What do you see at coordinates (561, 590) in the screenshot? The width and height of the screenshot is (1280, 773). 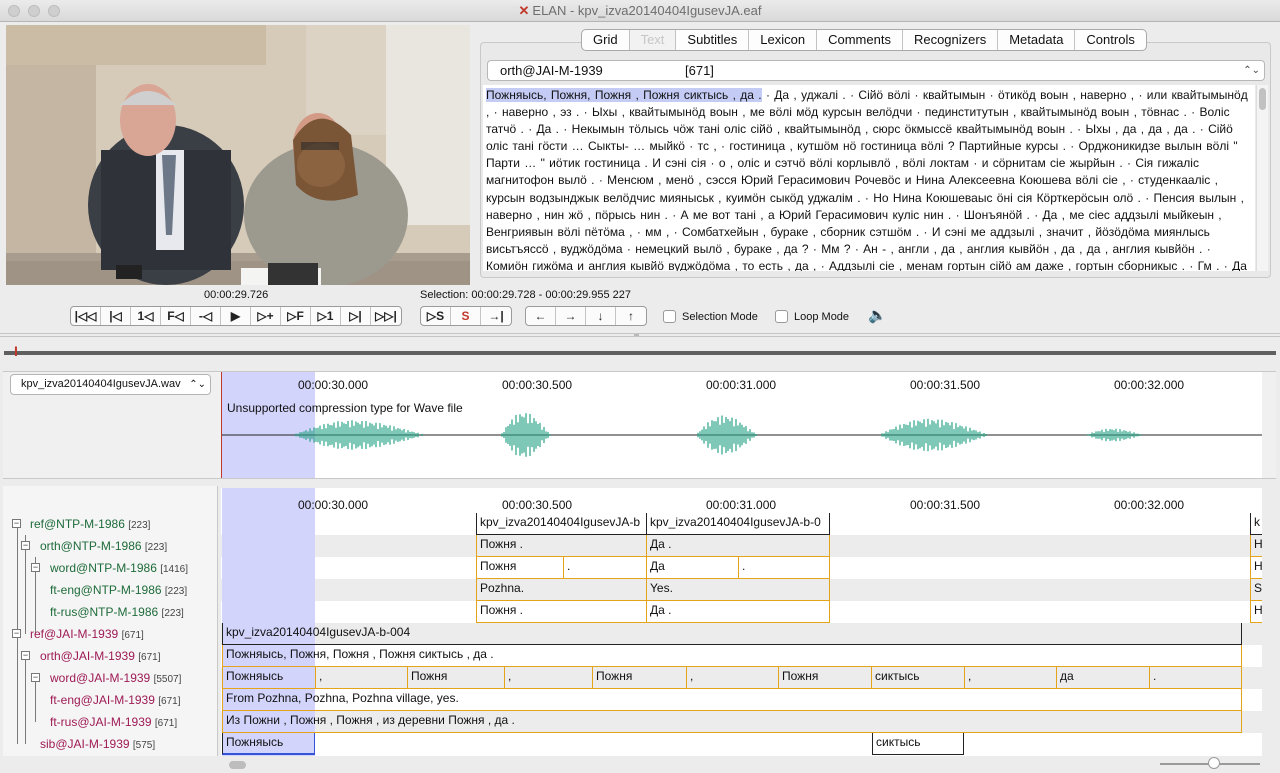 I see `annotation-ntp-ft-eng: Pozhna.` at bounding box center [561, 590].